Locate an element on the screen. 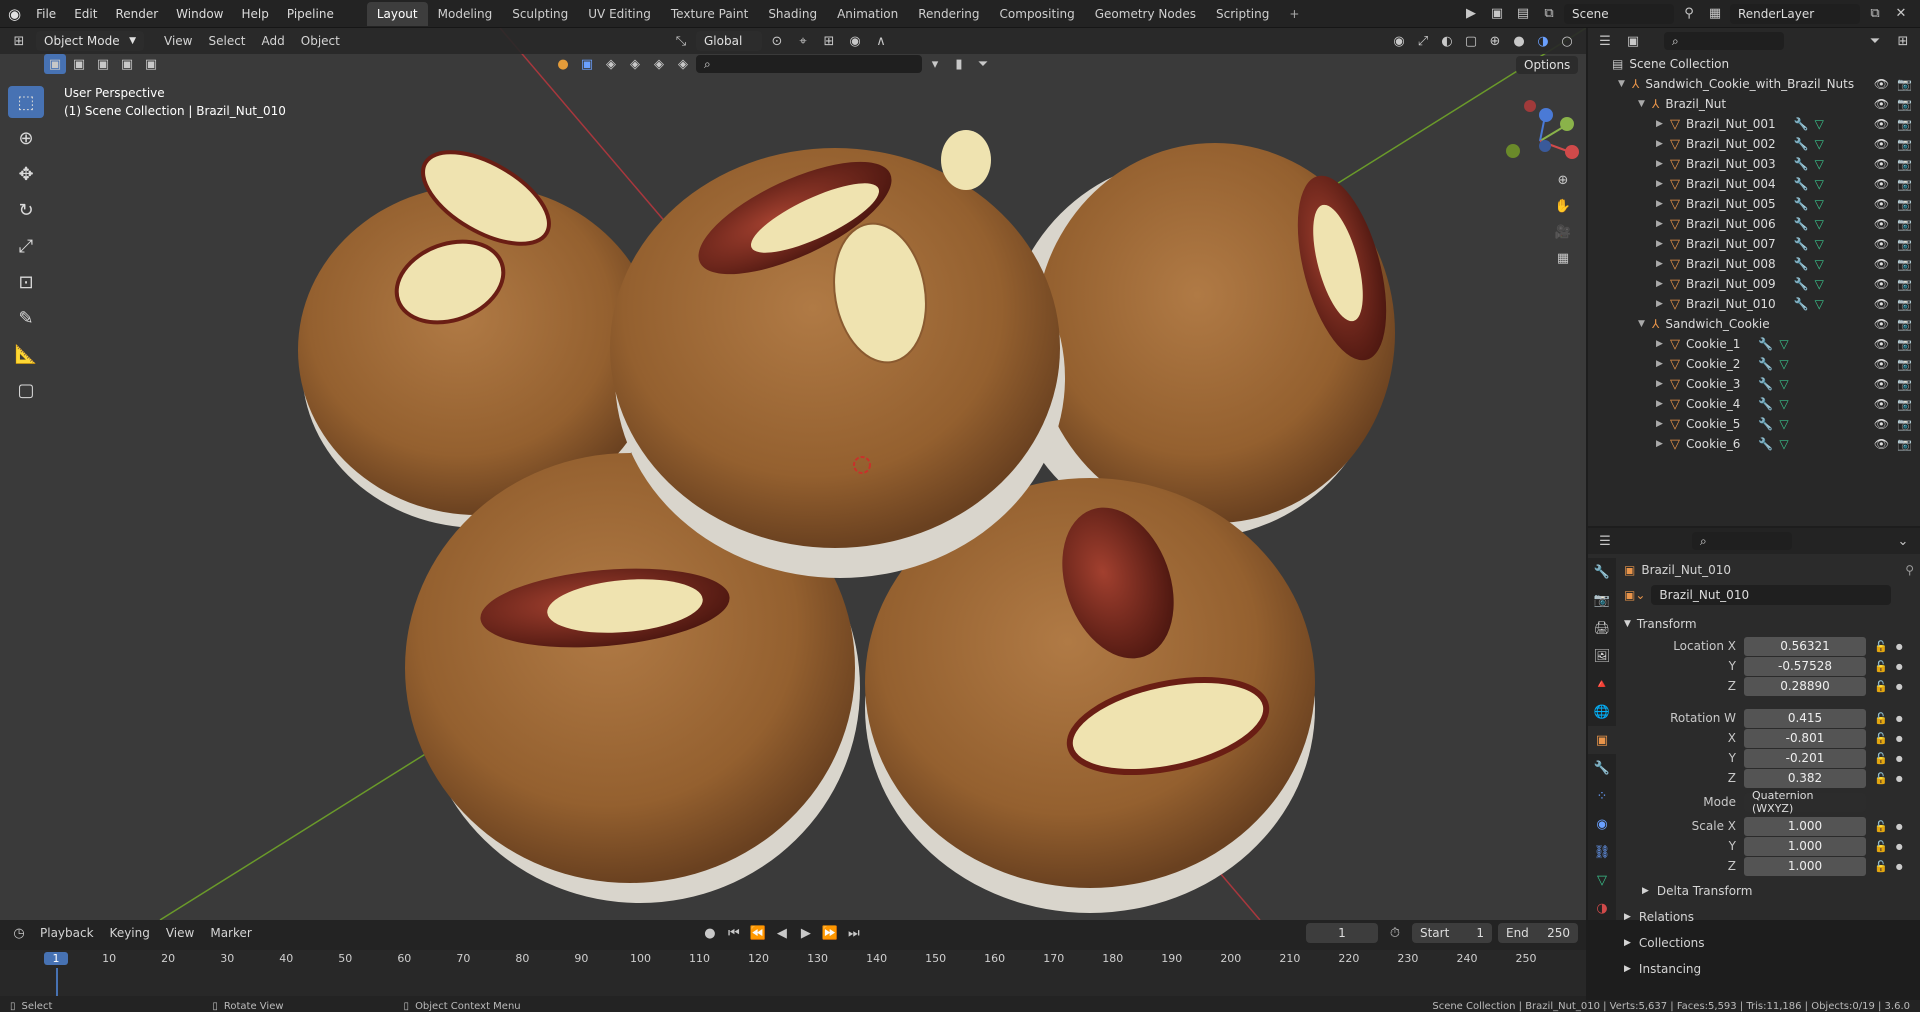 The image size is (1920, 1012). tab-sculpting: Sculpting is located at coordinates (540, 14).